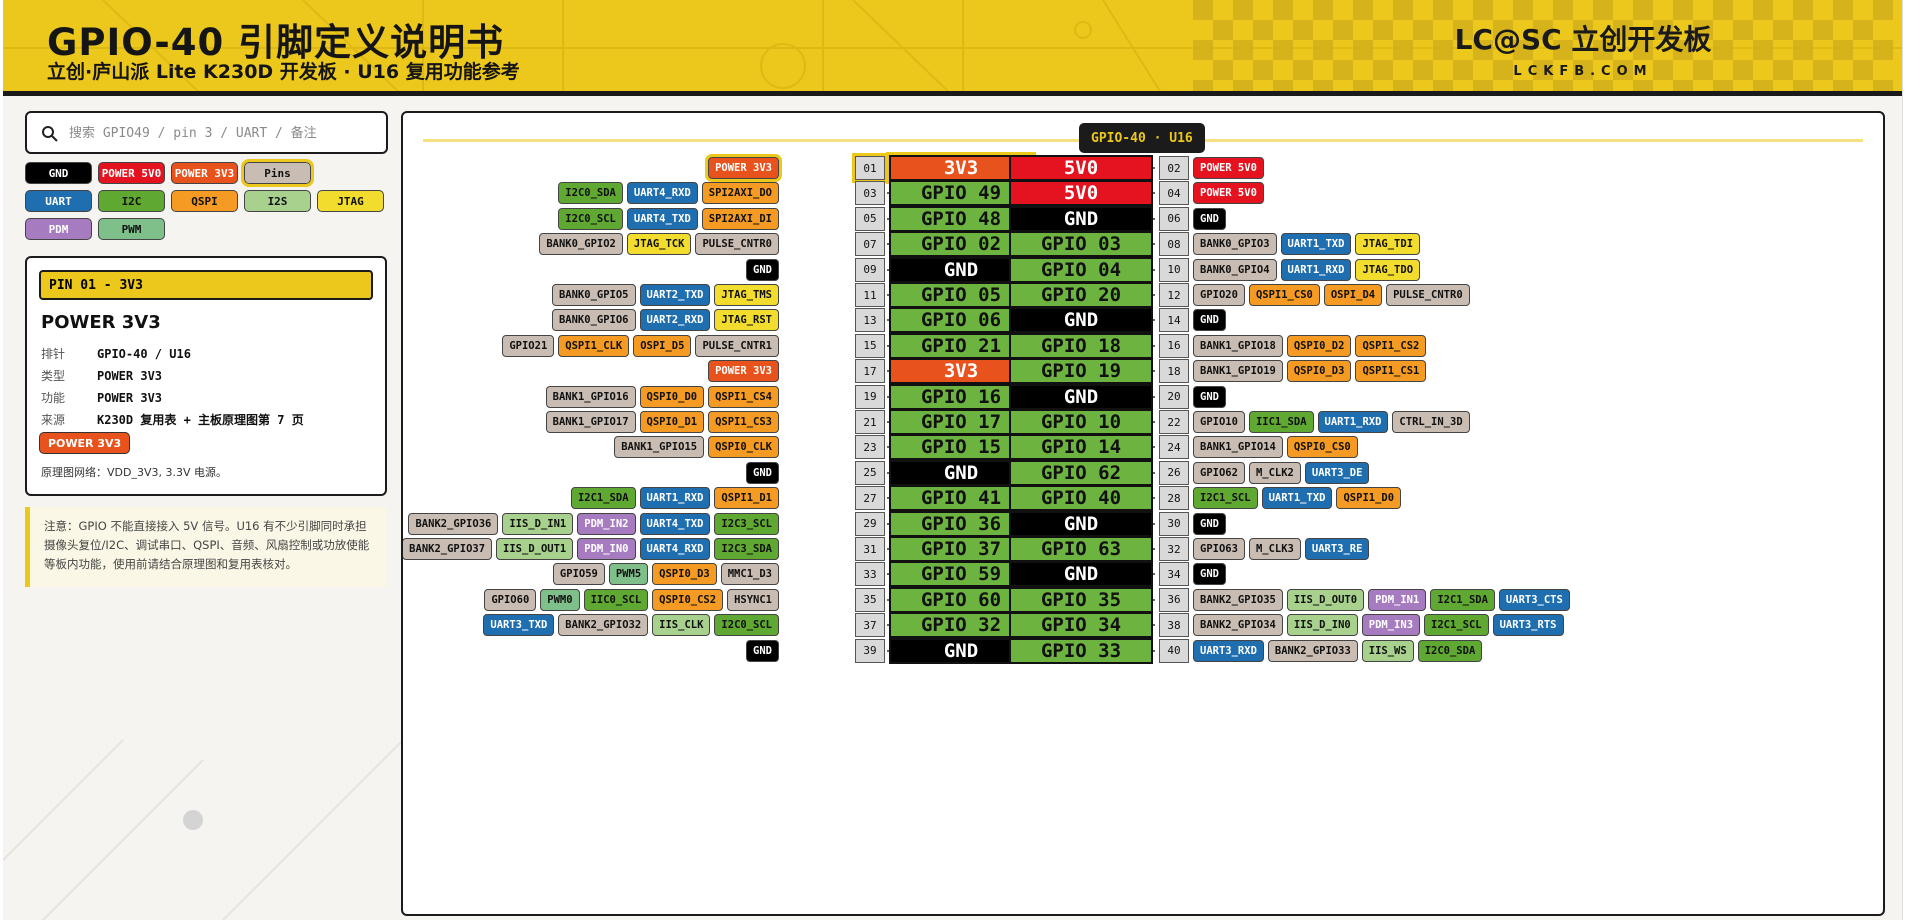 The height and width of the screenshot is (920, 1920). I want to click on pin-number: 35, so click(870, 599).